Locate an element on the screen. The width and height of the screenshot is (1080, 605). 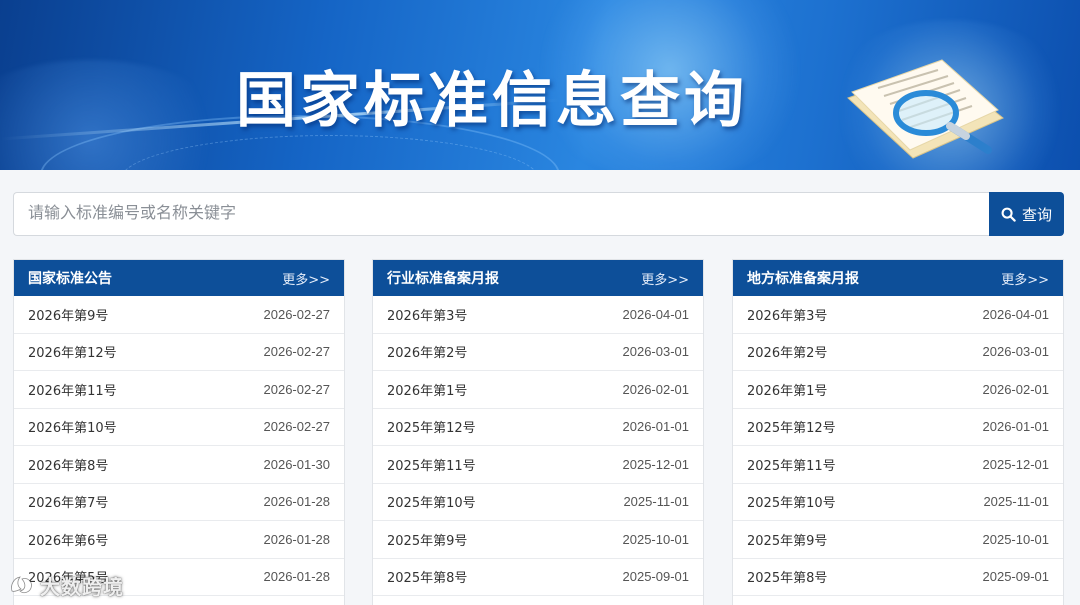
list-item: 2026年第12号 2026-02-27 is located at coordinates (179, 352).